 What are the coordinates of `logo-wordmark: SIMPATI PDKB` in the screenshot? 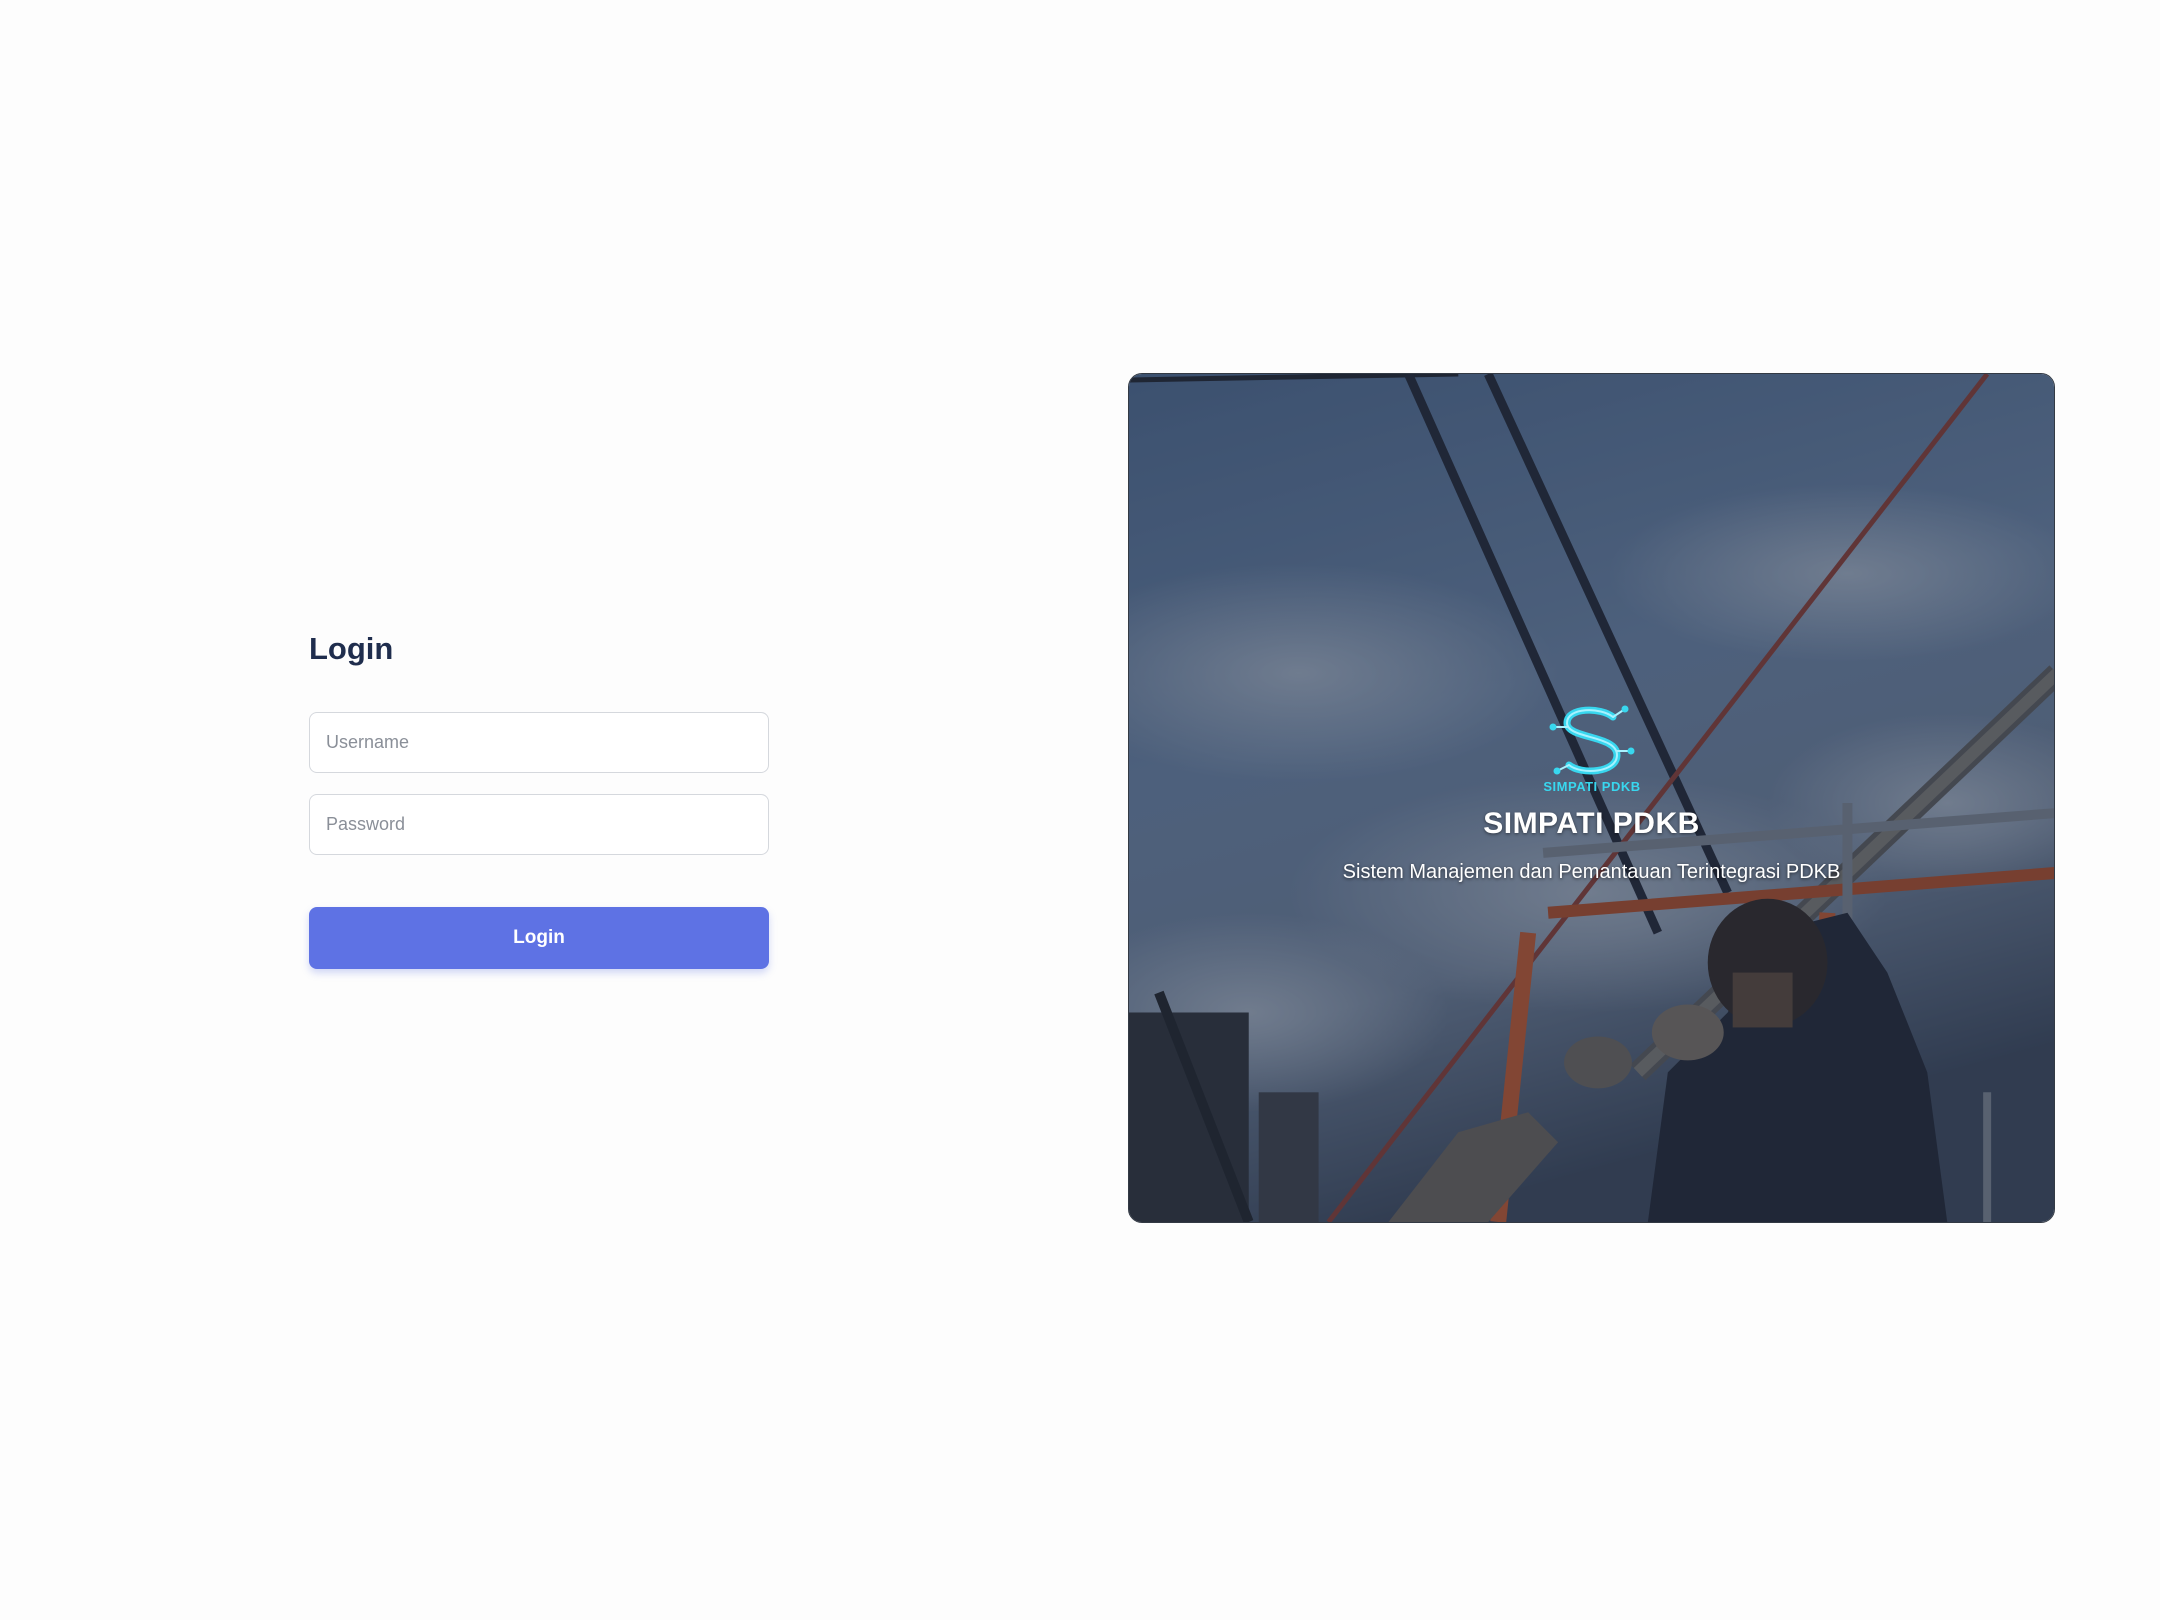 It's located at (1591, 786).